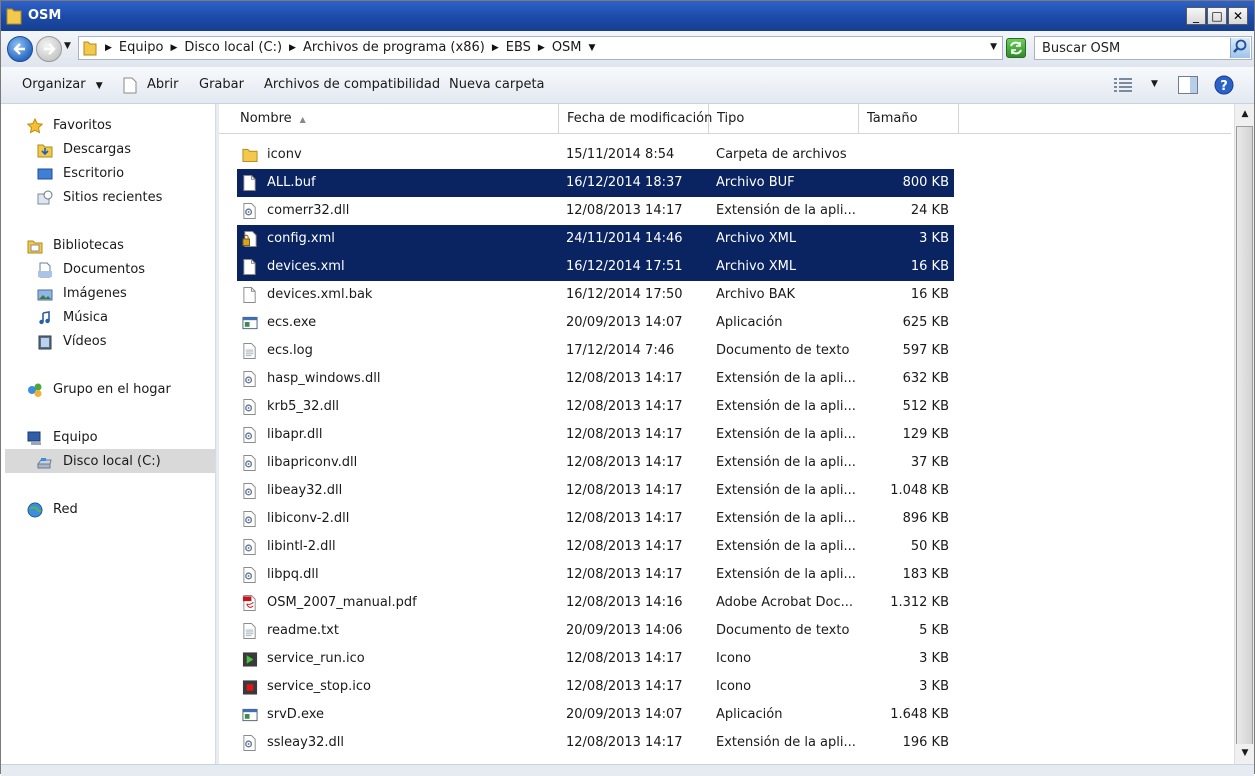 Image resolution: width=1255 pixels, height=776 pixels. Describe the element at coordinates (389, 118) in the screenshot. I see `column-header-name: Nombre ▲` at that location.